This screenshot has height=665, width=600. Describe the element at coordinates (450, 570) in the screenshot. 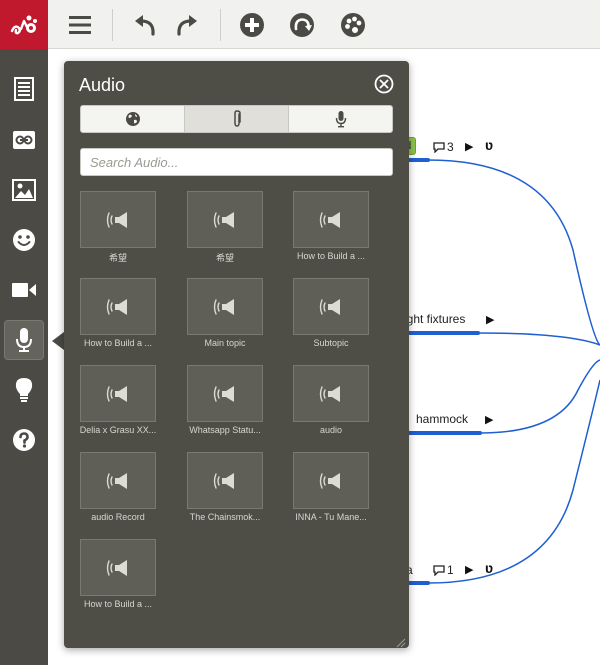

I see `comment-count-value: 1` at that location.